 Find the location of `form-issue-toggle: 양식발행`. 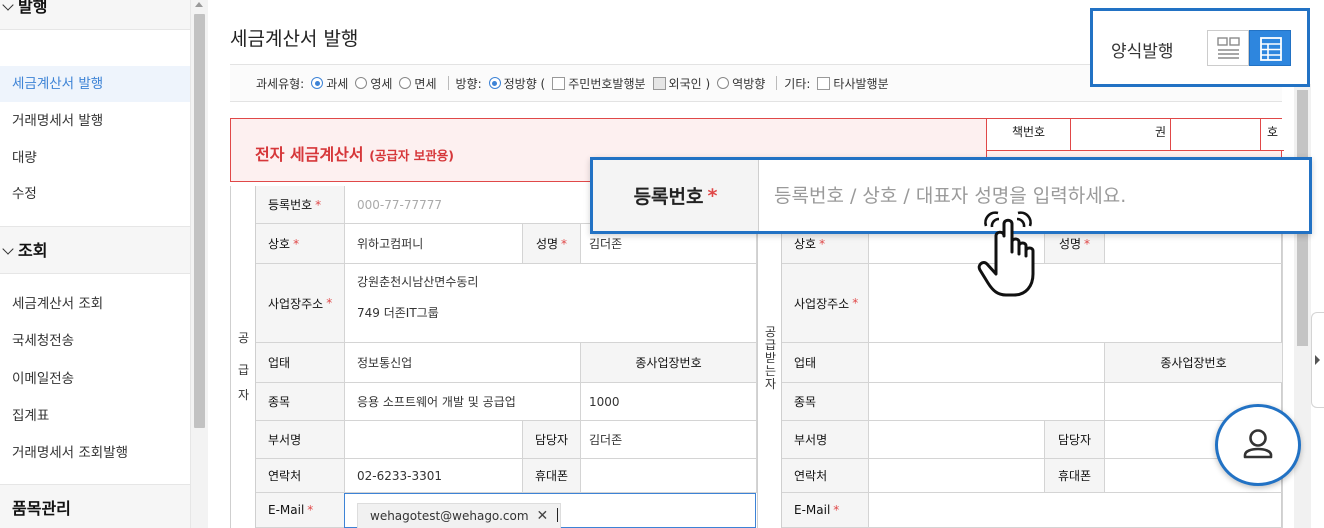

form-issue-toggle: 양식발행 is located at coordinates (1200, 47).